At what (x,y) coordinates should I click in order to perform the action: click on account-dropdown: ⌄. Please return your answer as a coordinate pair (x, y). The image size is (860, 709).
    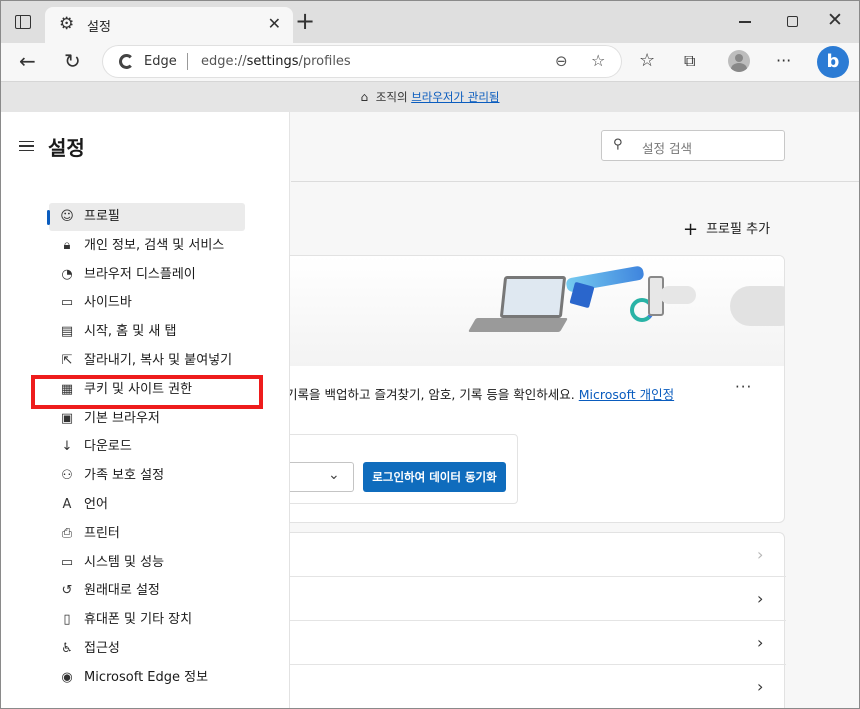
    Looking at the image, I should click on (321, 477).